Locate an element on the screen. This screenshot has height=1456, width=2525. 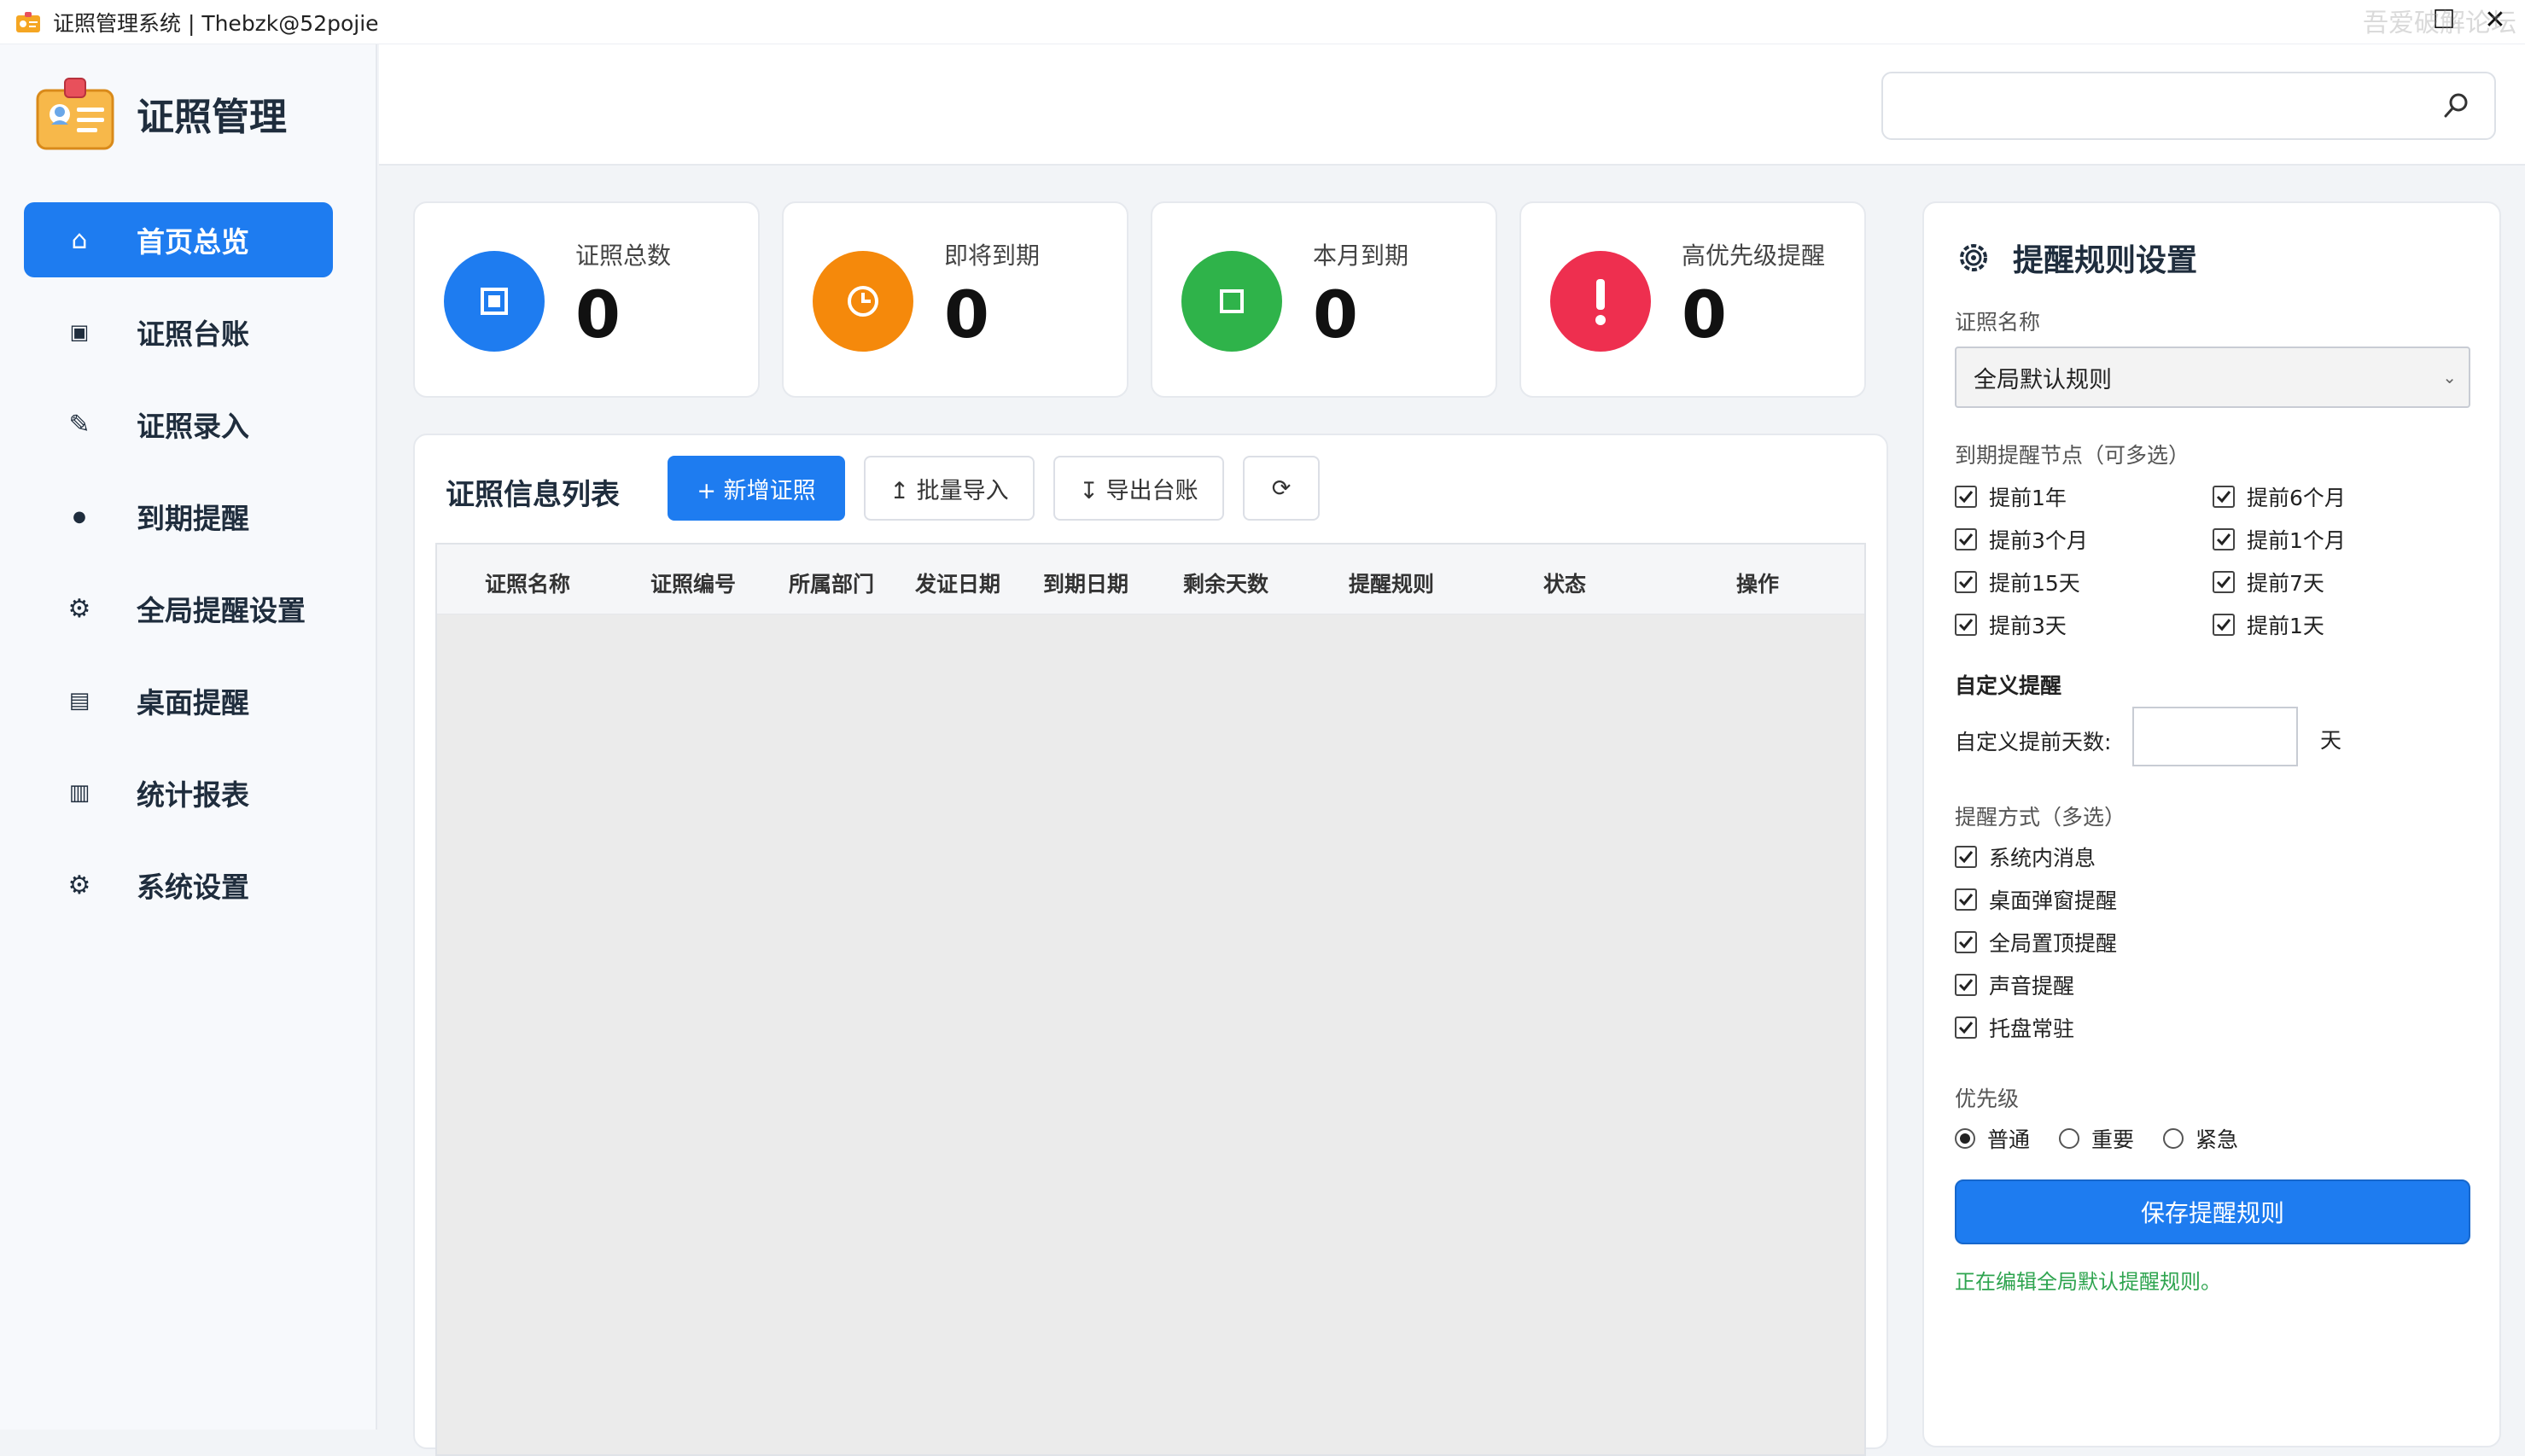
stat-card-total: 证照总数 0 is located at coordinates (586, 299).